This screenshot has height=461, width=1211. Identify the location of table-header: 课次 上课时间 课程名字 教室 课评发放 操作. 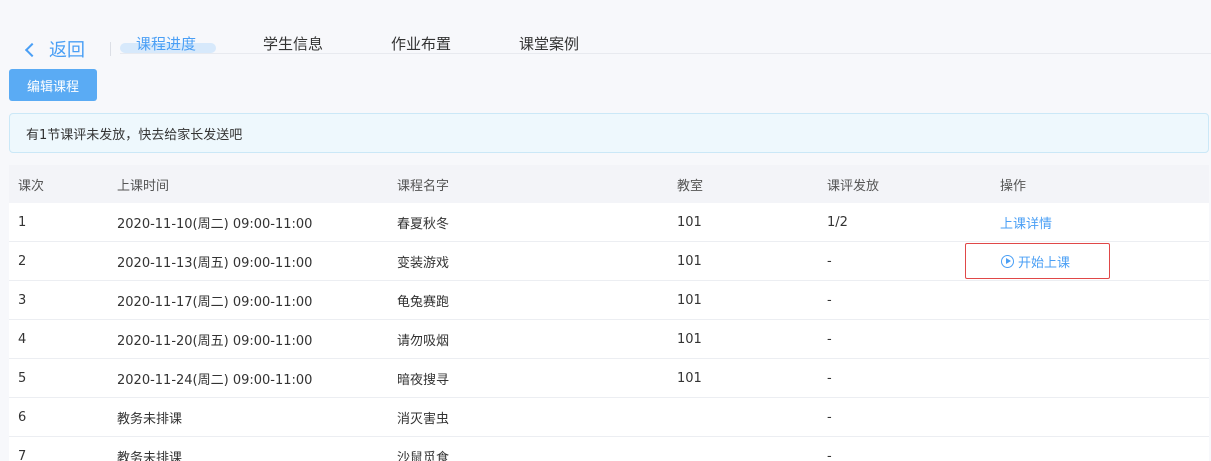
(609, 184).